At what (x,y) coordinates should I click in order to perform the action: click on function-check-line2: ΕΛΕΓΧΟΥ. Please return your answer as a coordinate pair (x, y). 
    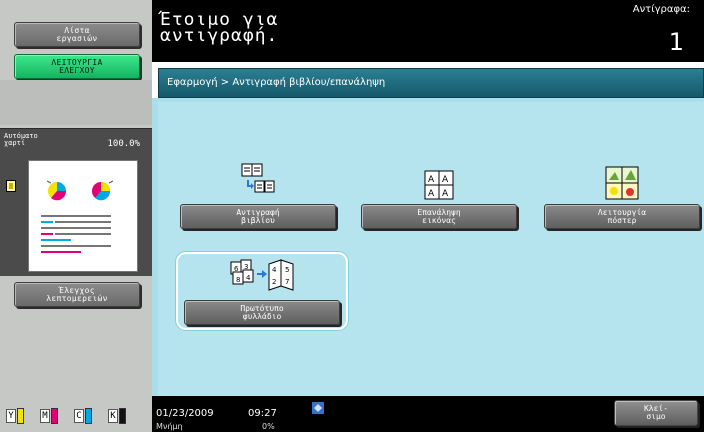
    Looking at the image, I should click on (77, 70).